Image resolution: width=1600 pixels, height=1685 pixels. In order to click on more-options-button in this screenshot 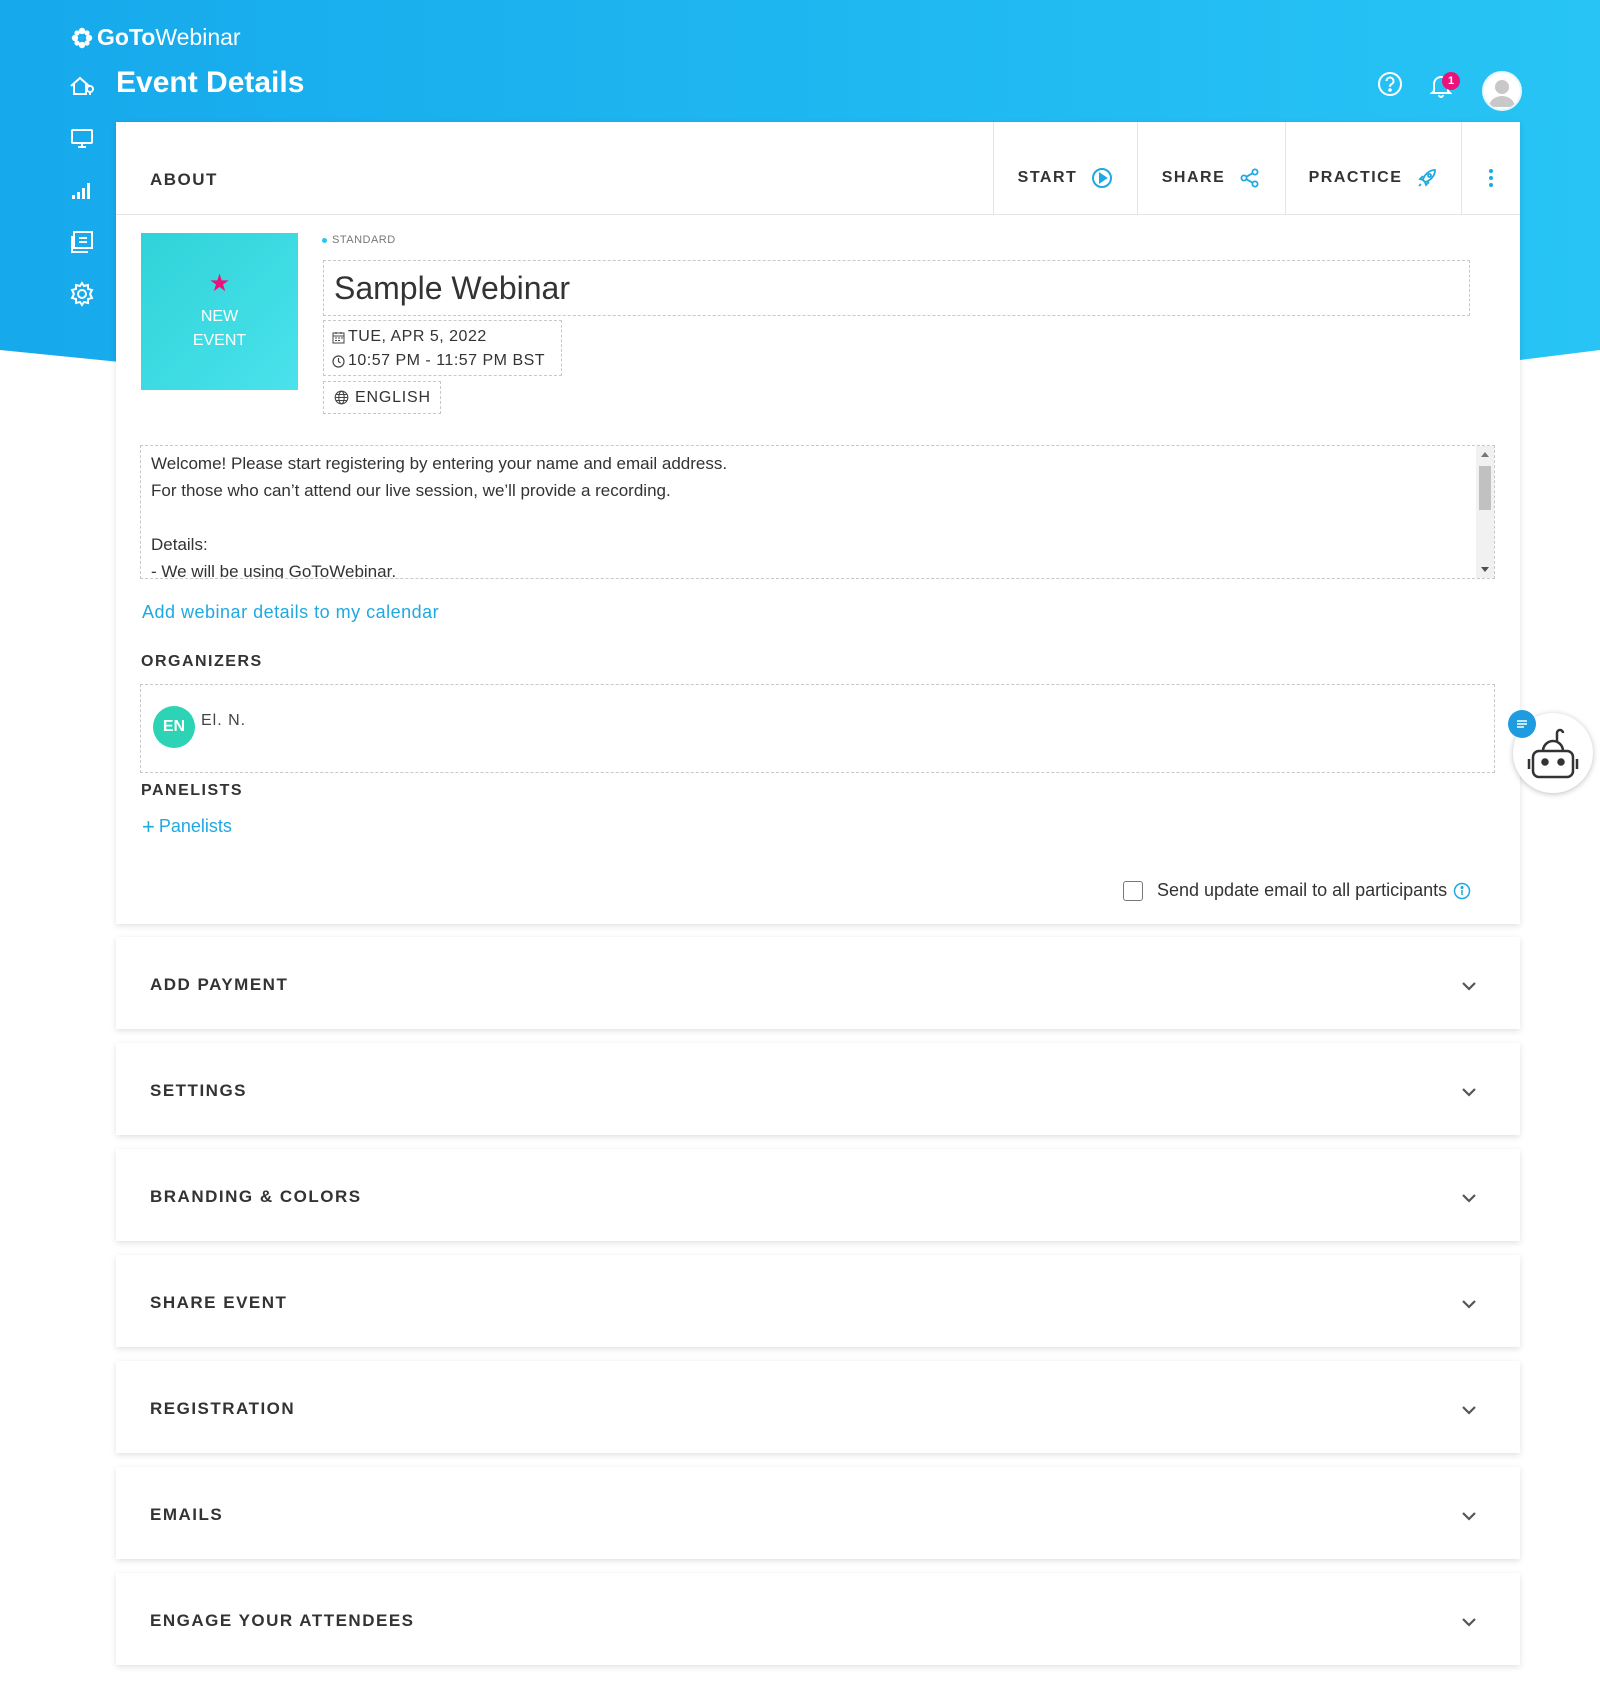, I will do `click(1490, 168)`.